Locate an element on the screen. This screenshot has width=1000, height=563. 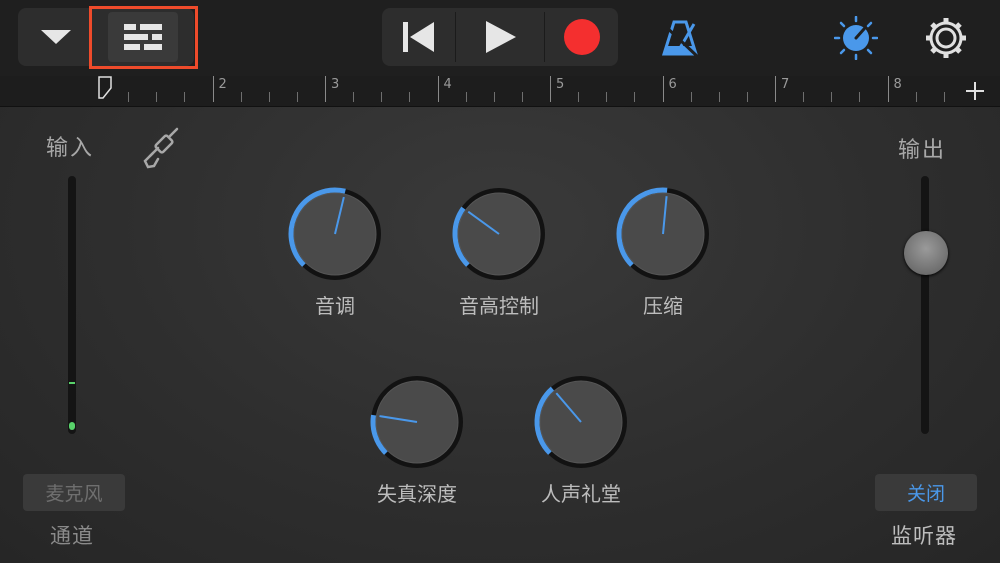
play-button is located at coordinates (500, 37).